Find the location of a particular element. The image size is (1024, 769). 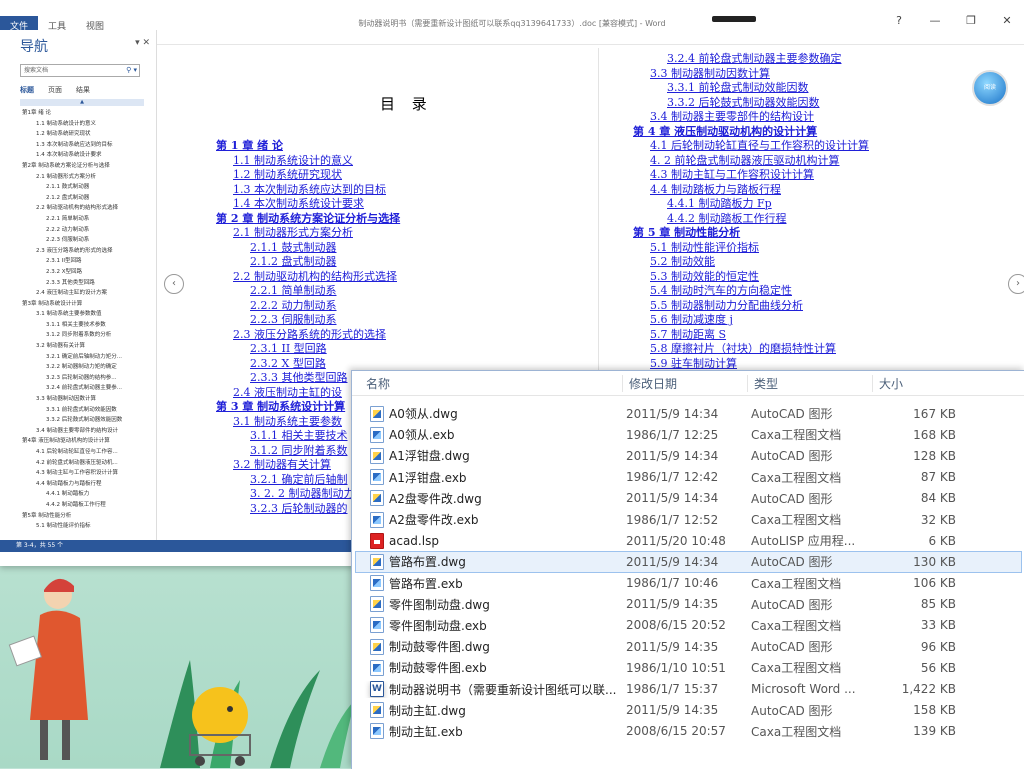

nav-heading-item: 4.4.1 制动踏板力 is located at coordinates (89, 494).